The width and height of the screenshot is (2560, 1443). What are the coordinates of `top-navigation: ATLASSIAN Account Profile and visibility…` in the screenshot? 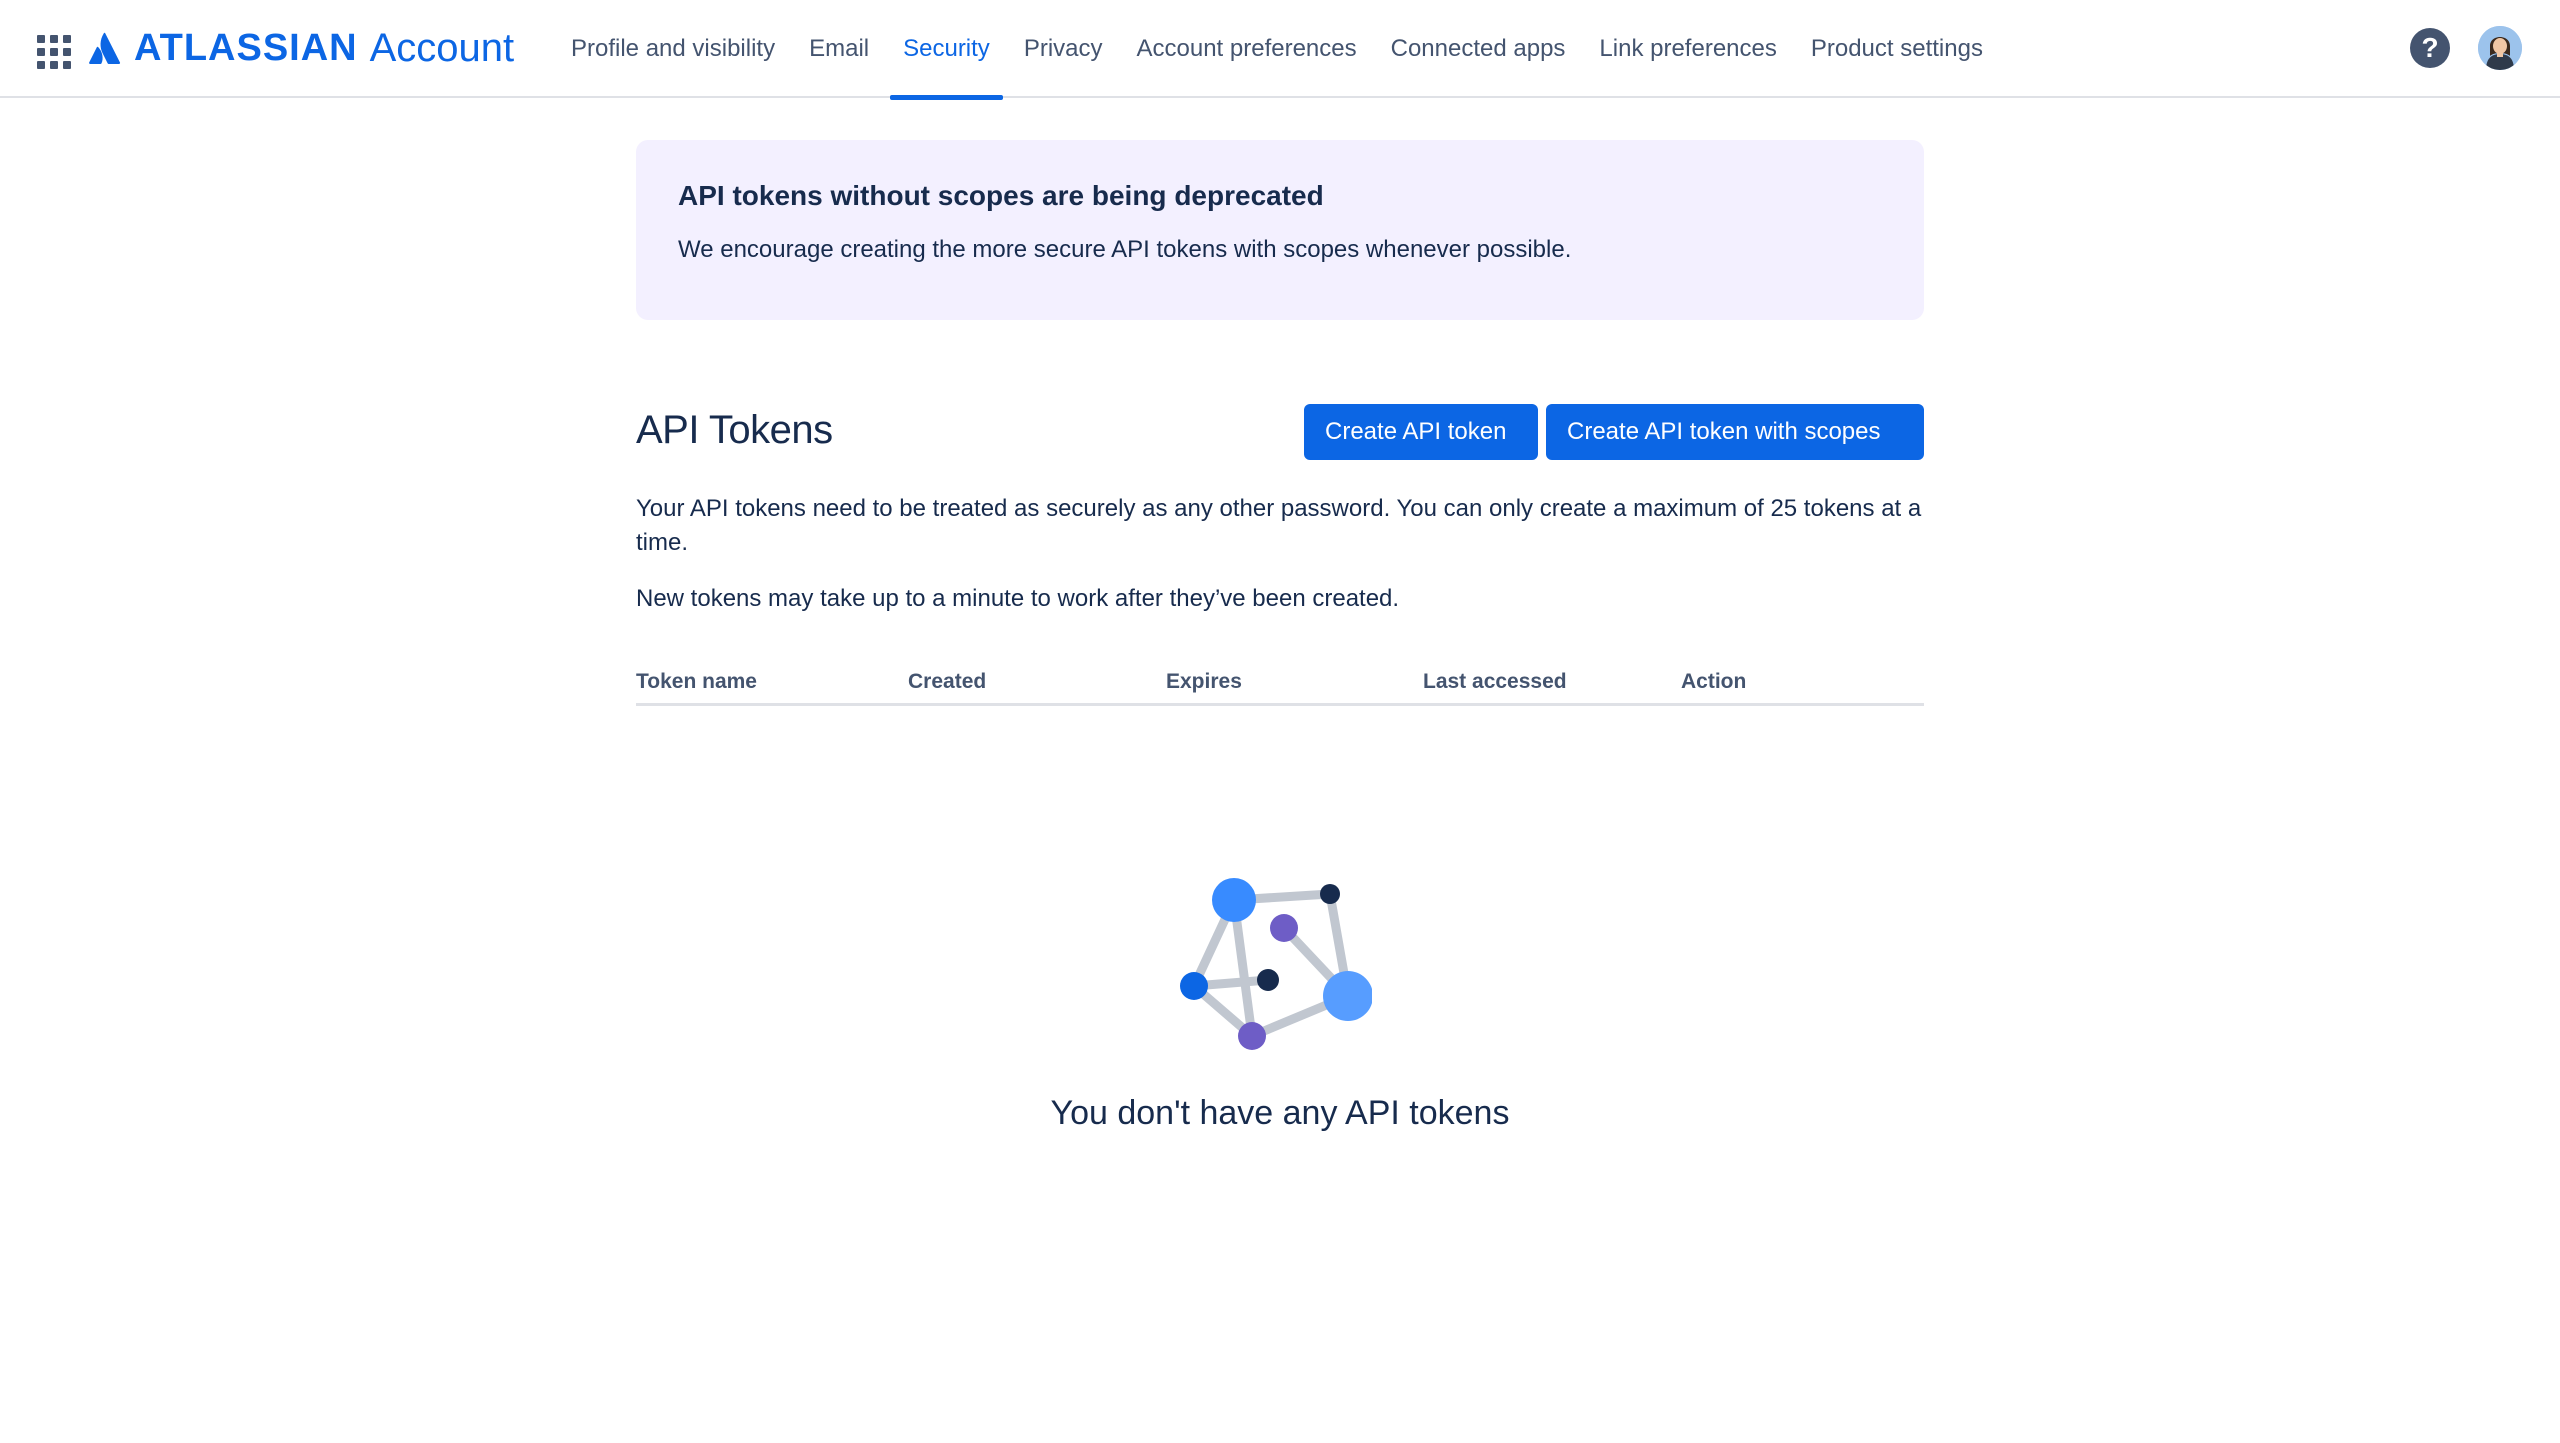 It's located at (1280, 50).